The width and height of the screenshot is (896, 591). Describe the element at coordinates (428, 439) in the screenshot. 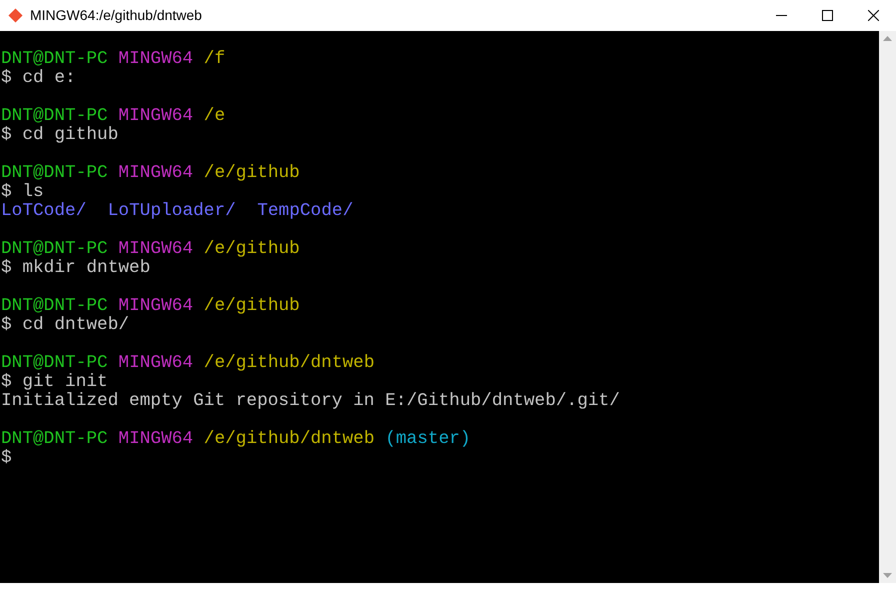

I see `prompt-branch: (master)` at that location.